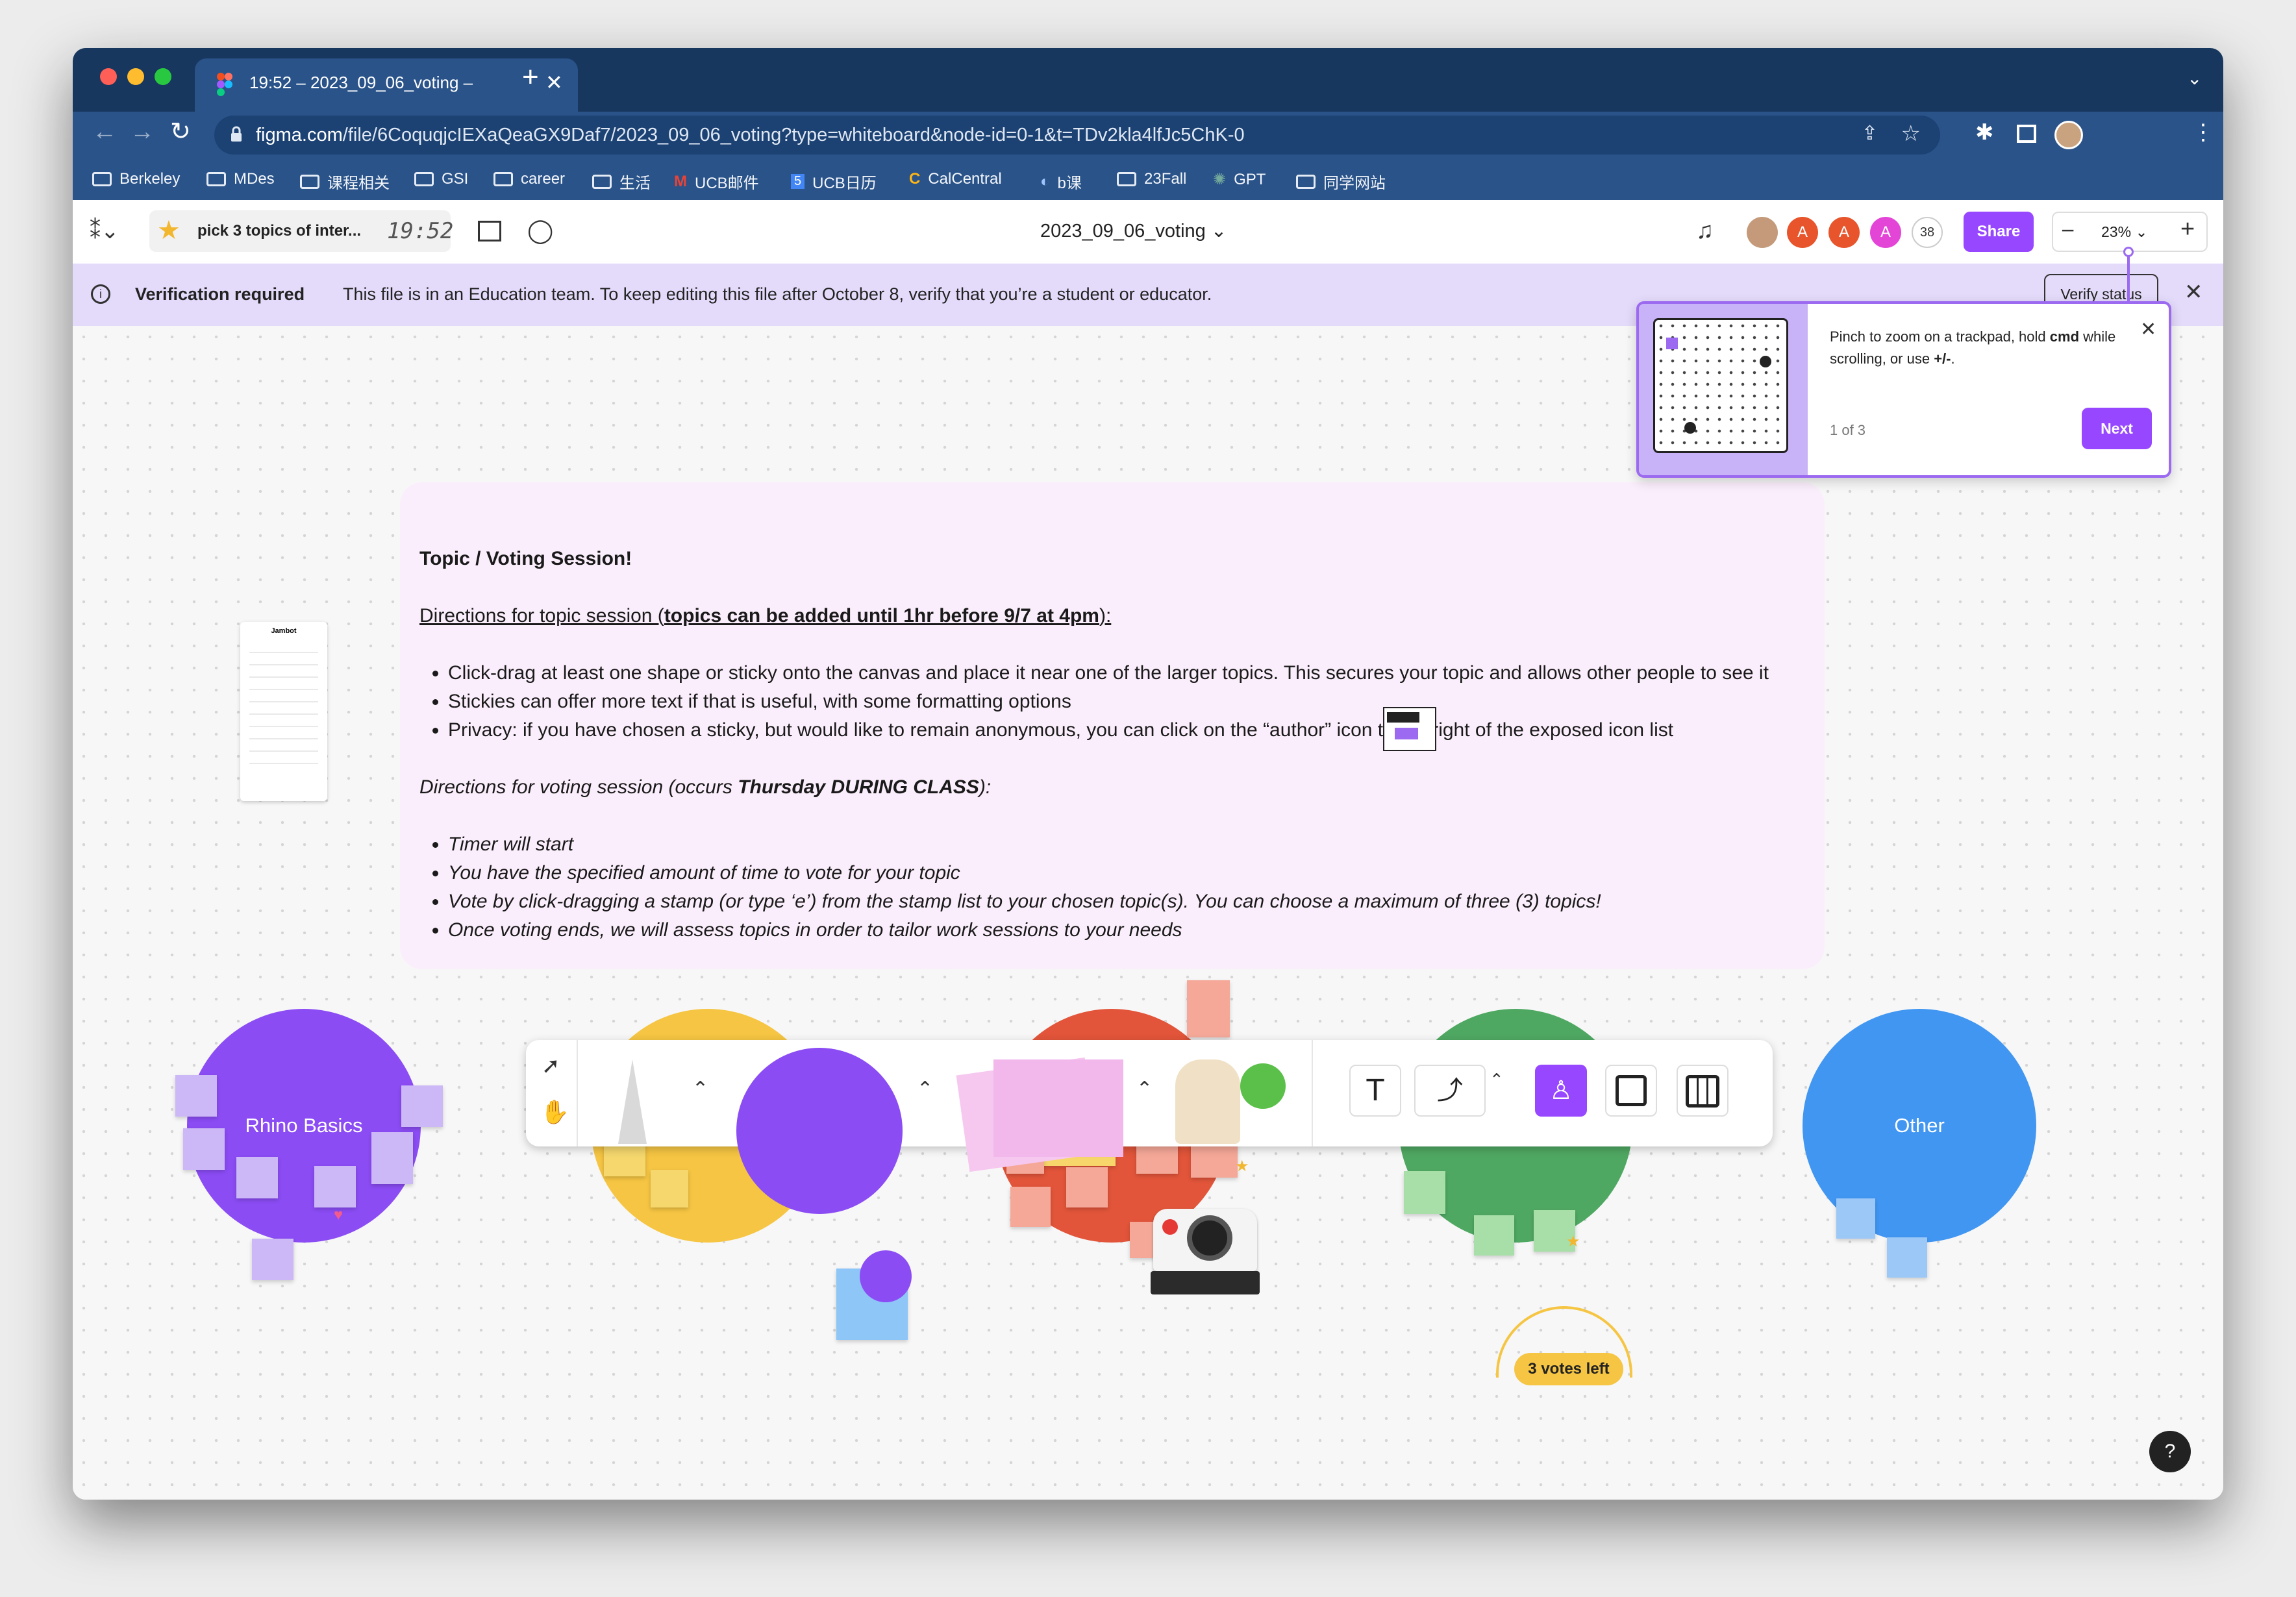 This screenshot has width=2296, height=1597. What do you see at coordinates (529, 179) in the screenshot?
I see `bookmark-career: career` at bounding box center [529, 179].